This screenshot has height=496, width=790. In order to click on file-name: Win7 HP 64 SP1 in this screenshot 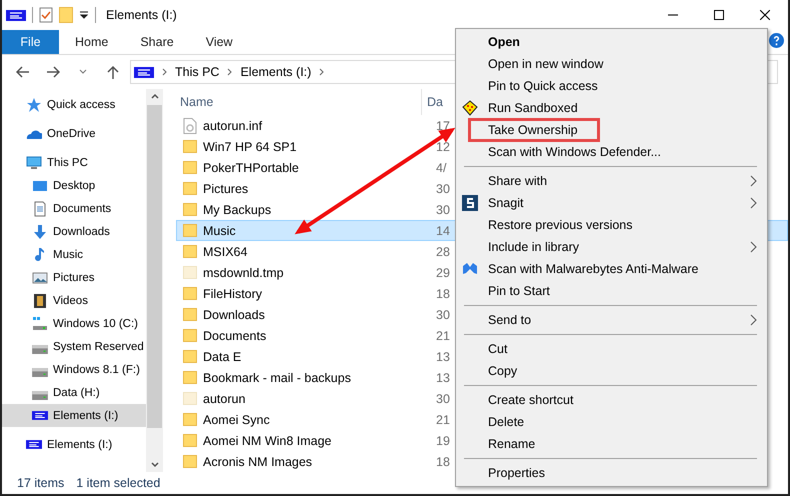, I will do `click(250, 147)`.